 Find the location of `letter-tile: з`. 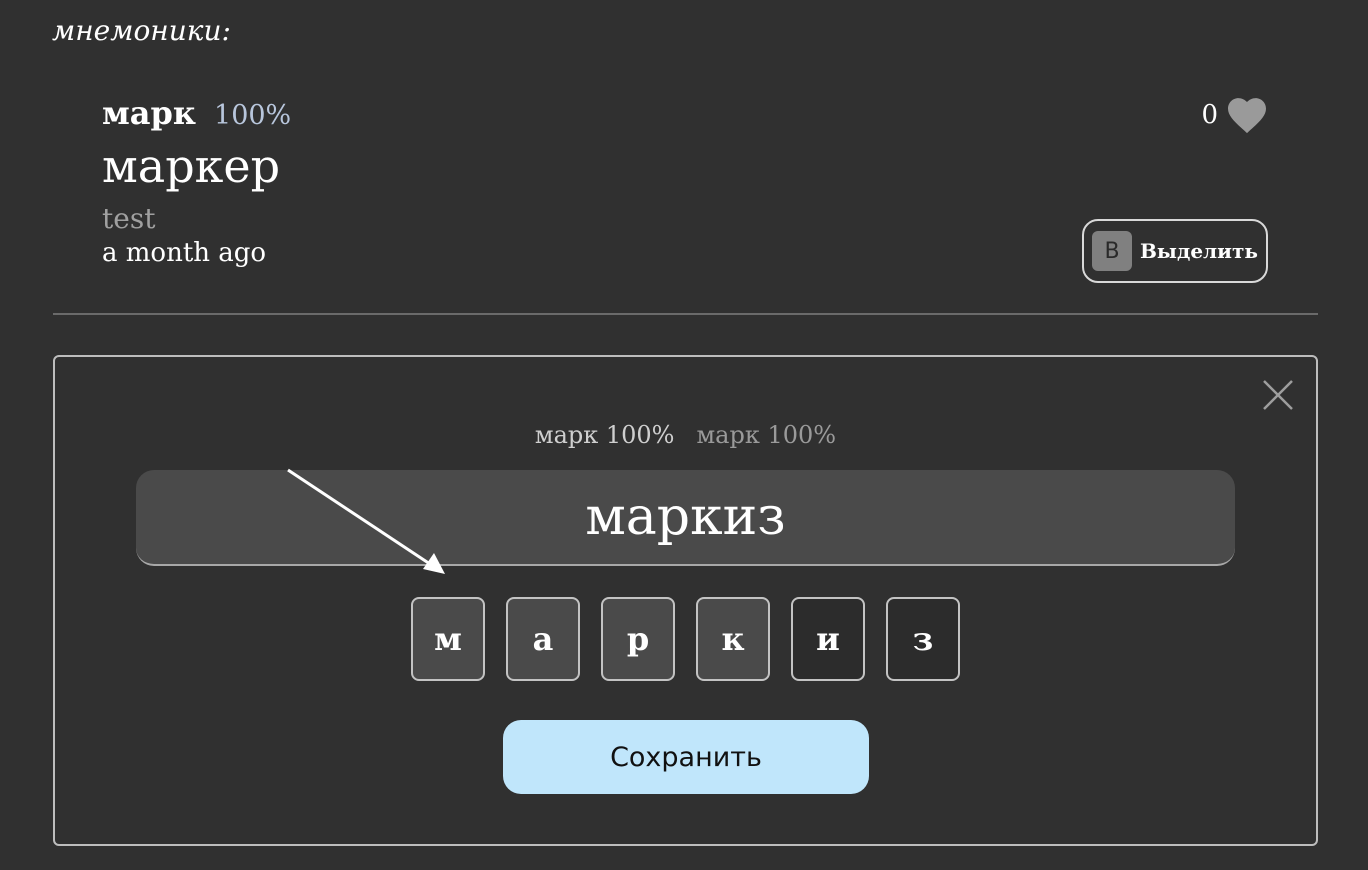

letter-tile: з is located at coordinates (923, 639).